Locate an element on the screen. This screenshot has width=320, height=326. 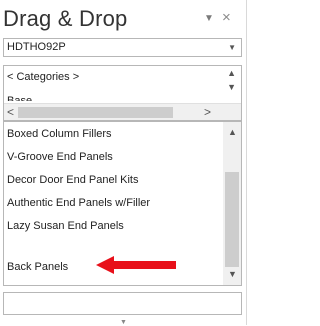
list-item-back-panels: Back Panels is located at coordinates (37, 267).